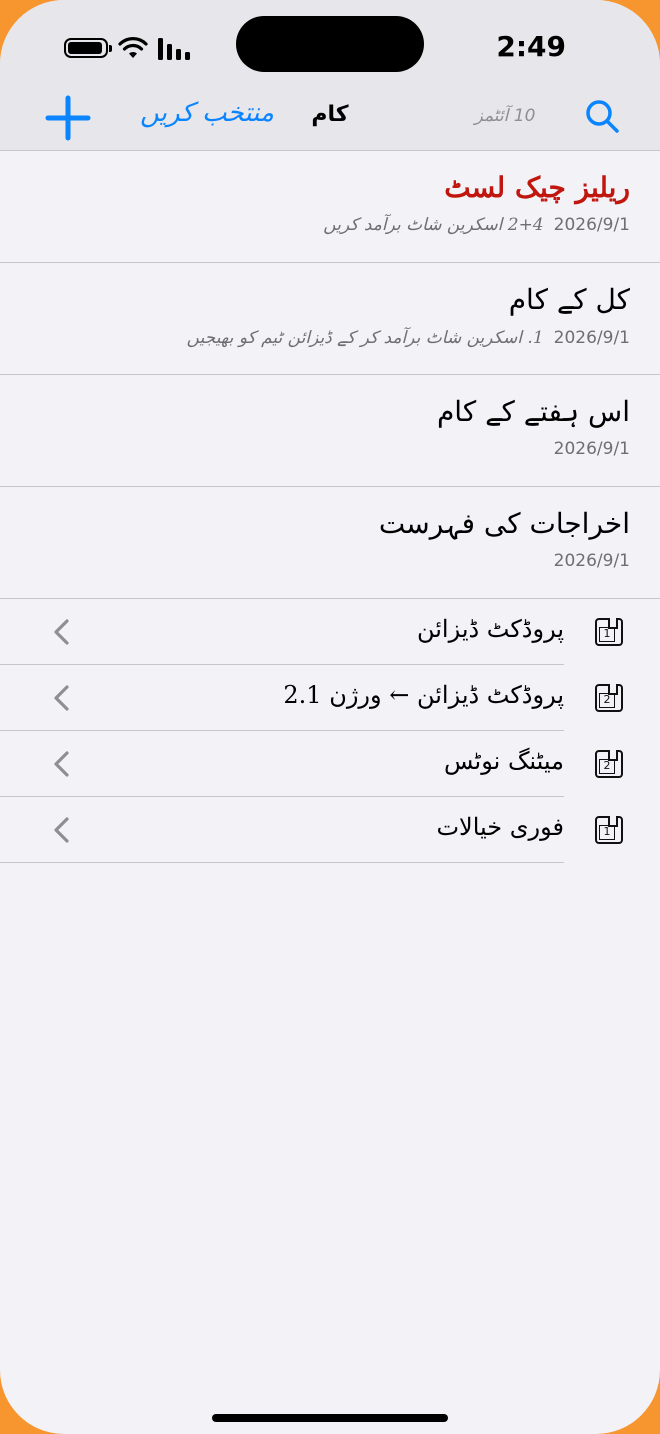  I want to click on battery-icon, so click(88, 48).